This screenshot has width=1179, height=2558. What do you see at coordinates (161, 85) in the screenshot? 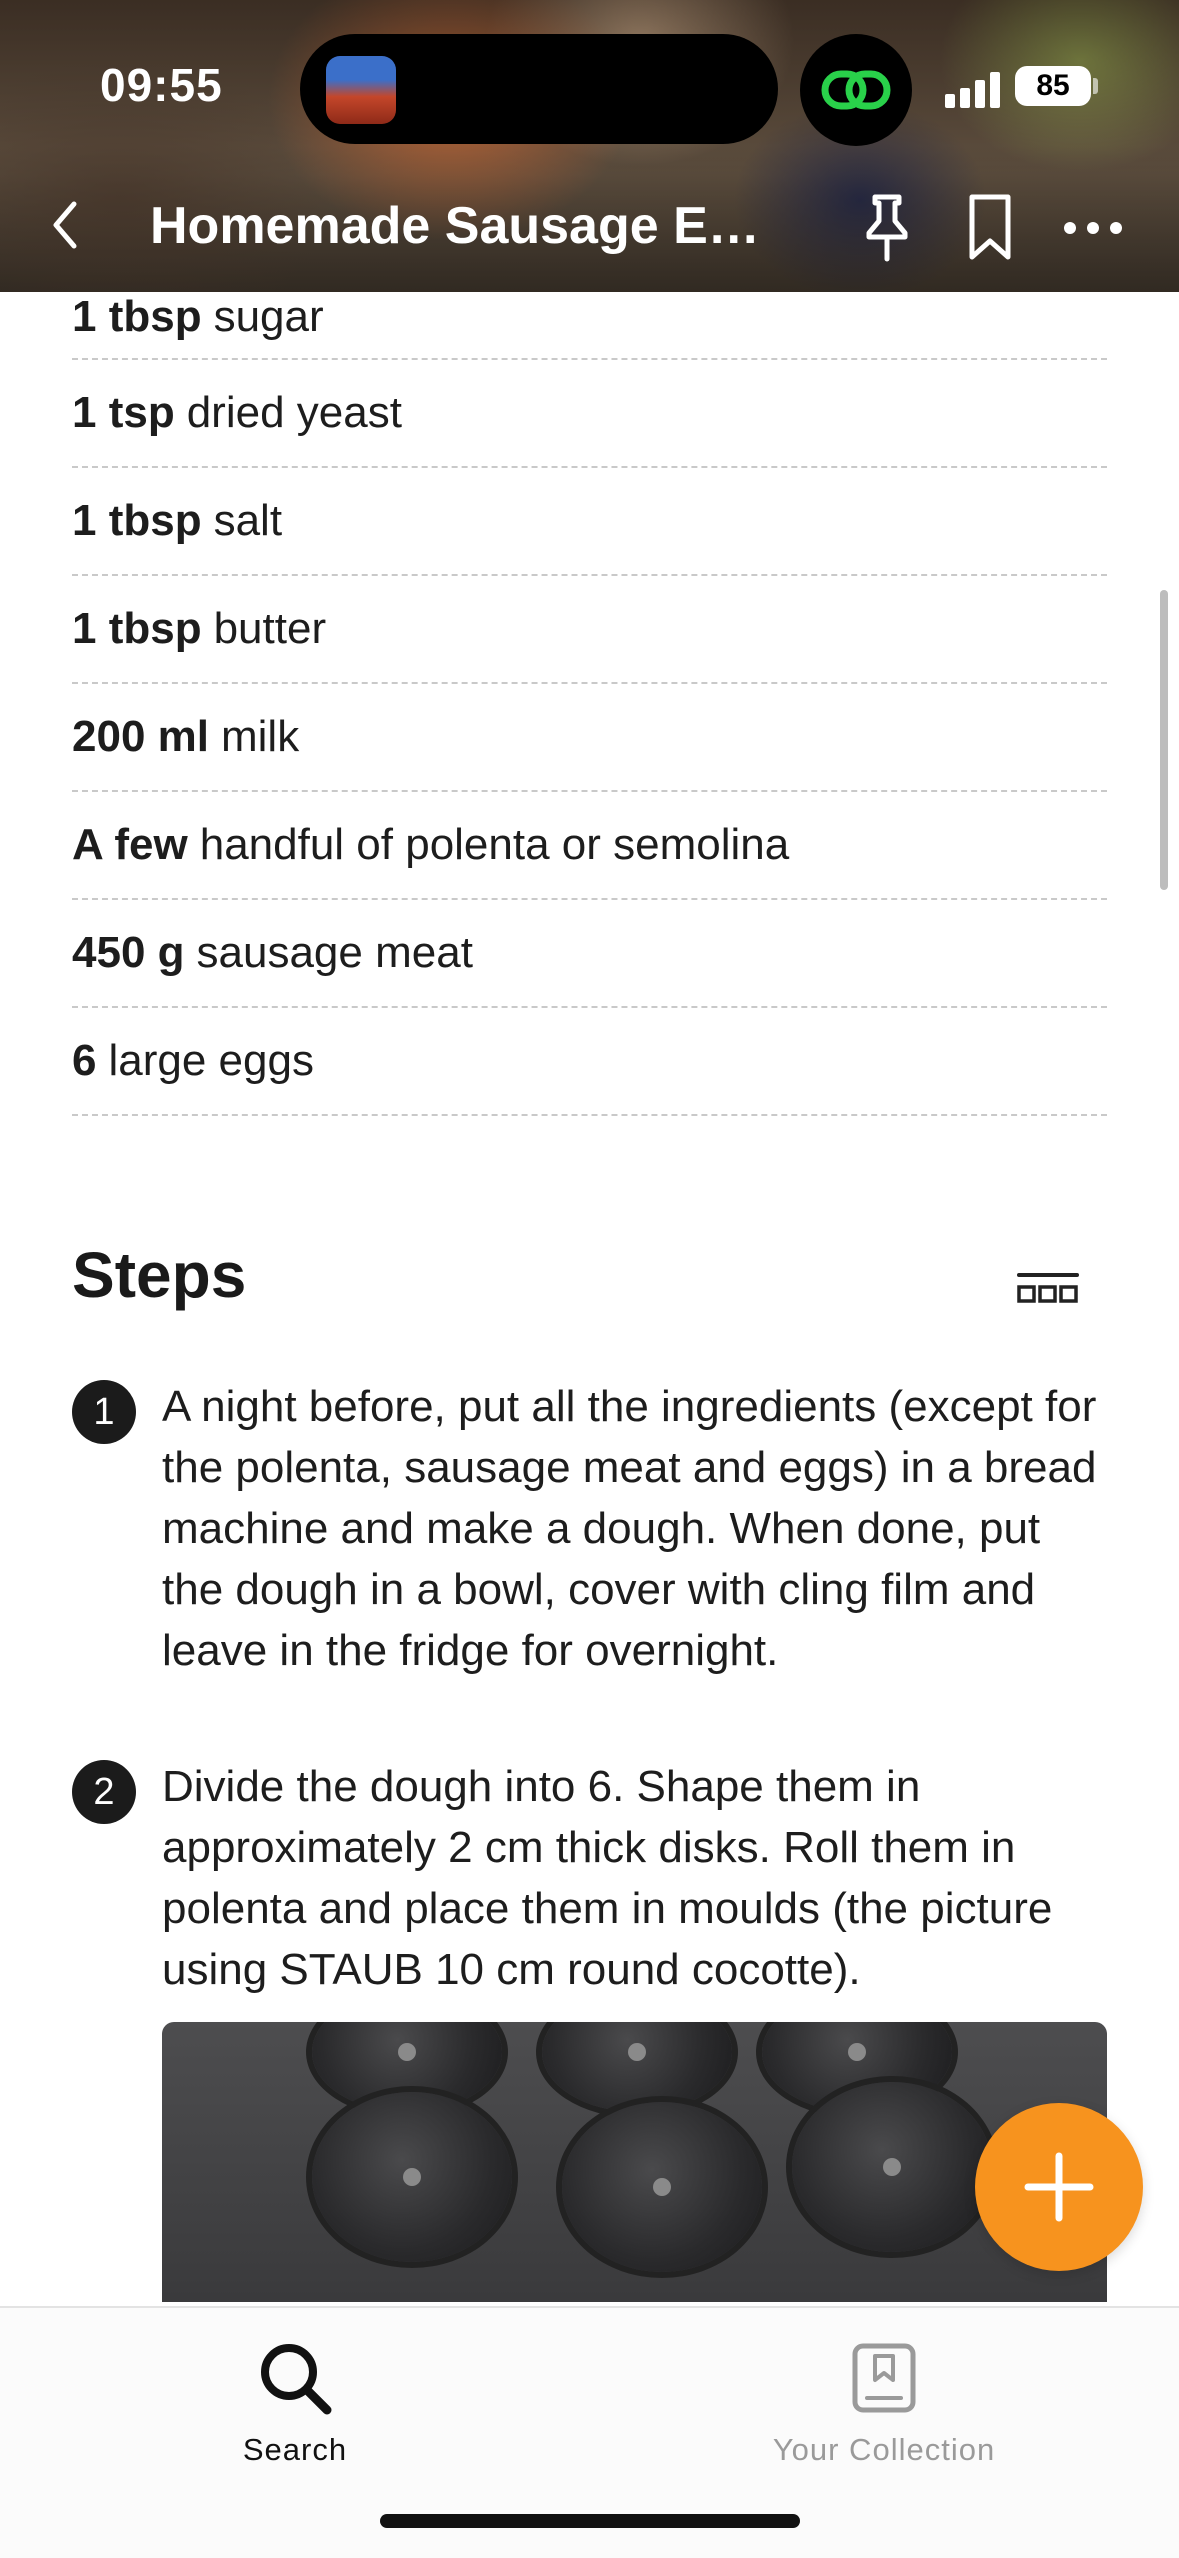
I see `status-time: 09:55` at bounding box center [161, 85].